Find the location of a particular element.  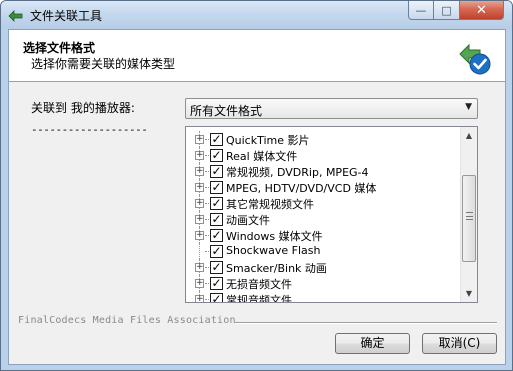

scroll-thumb is located at coordinates (469, 218).